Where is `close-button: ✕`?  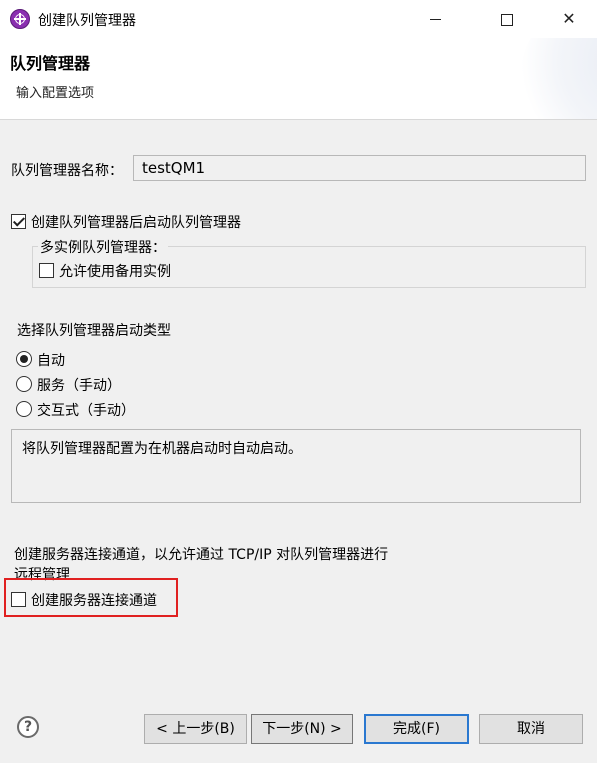
close-button: ✕ is located at coordinates (569, 19).